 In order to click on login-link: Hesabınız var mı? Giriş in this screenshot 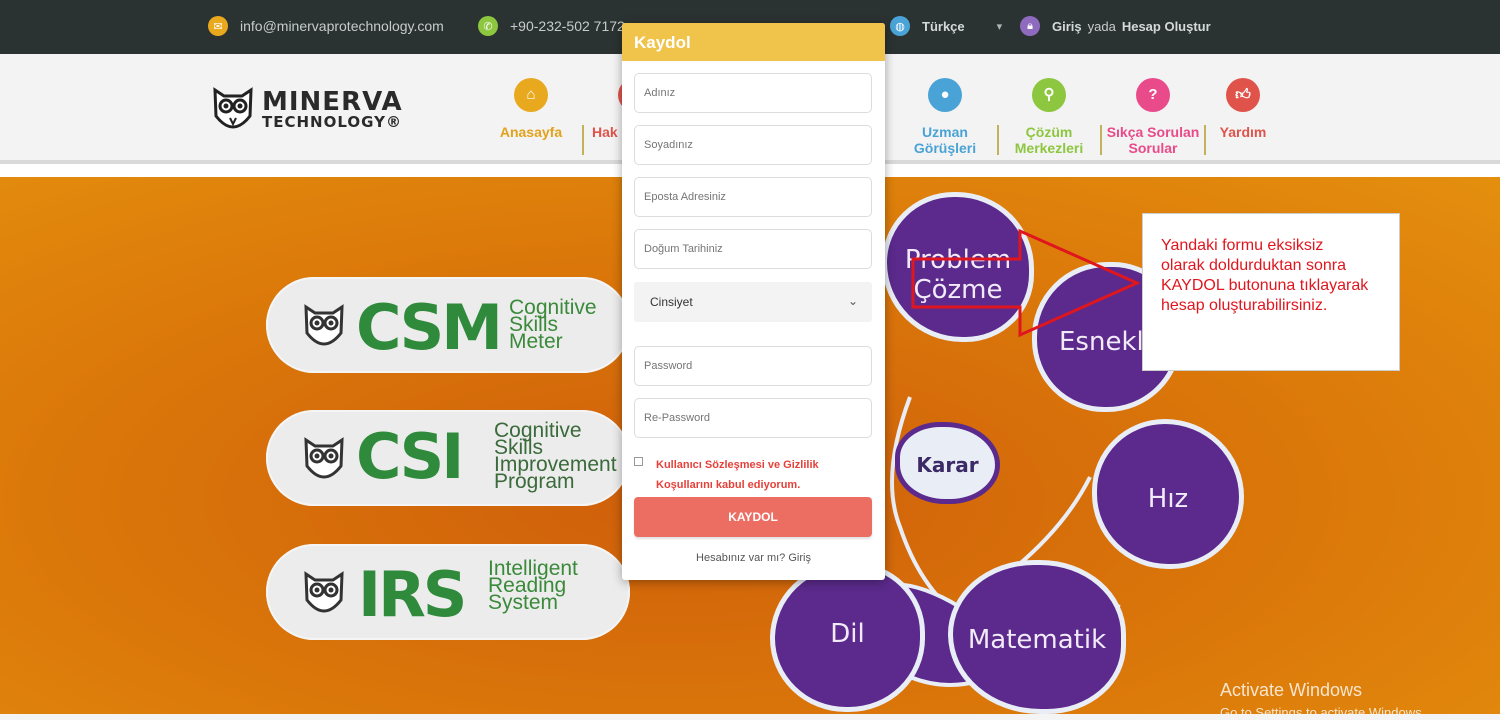, I will do `click(753, 558)`.